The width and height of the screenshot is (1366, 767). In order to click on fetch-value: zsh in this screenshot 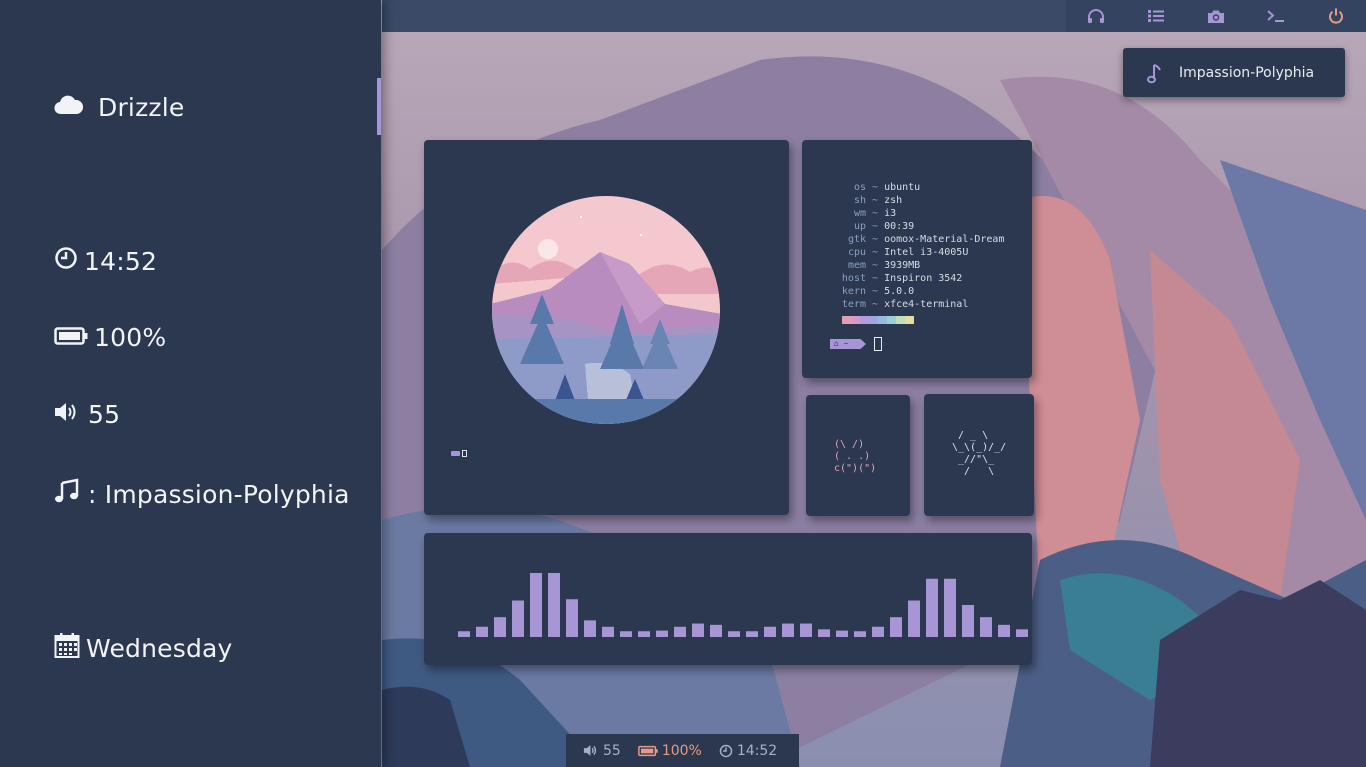, I will do `click(893, 200)`.